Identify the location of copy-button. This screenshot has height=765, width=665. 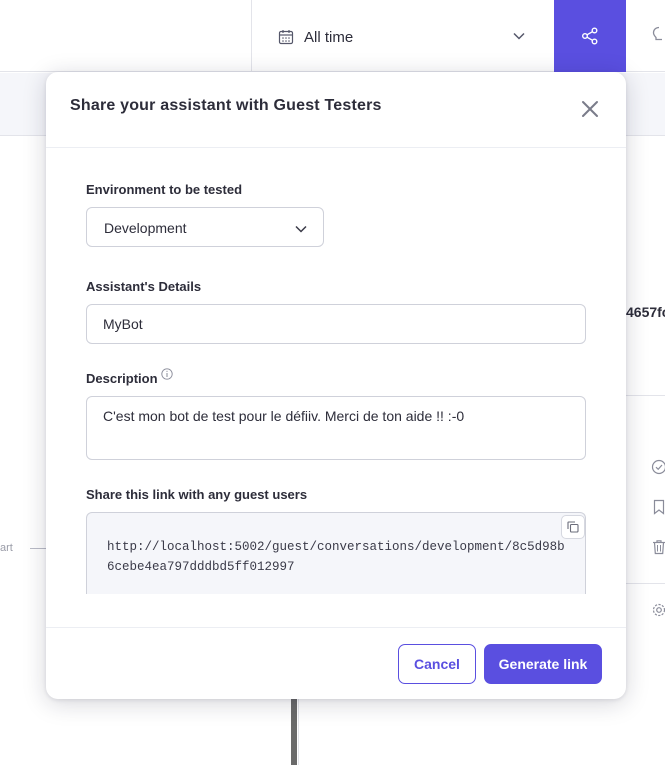
(573, 527).